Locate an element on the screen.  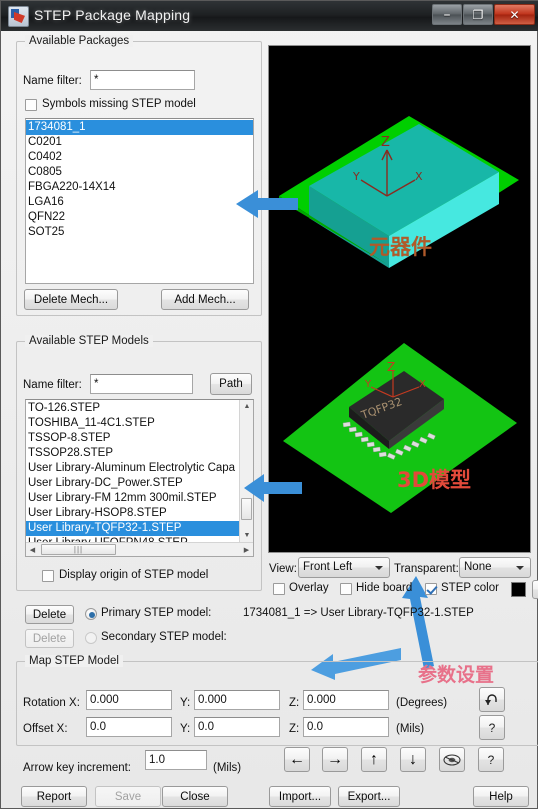
mouse-icon is located at coordinates (452, 759).